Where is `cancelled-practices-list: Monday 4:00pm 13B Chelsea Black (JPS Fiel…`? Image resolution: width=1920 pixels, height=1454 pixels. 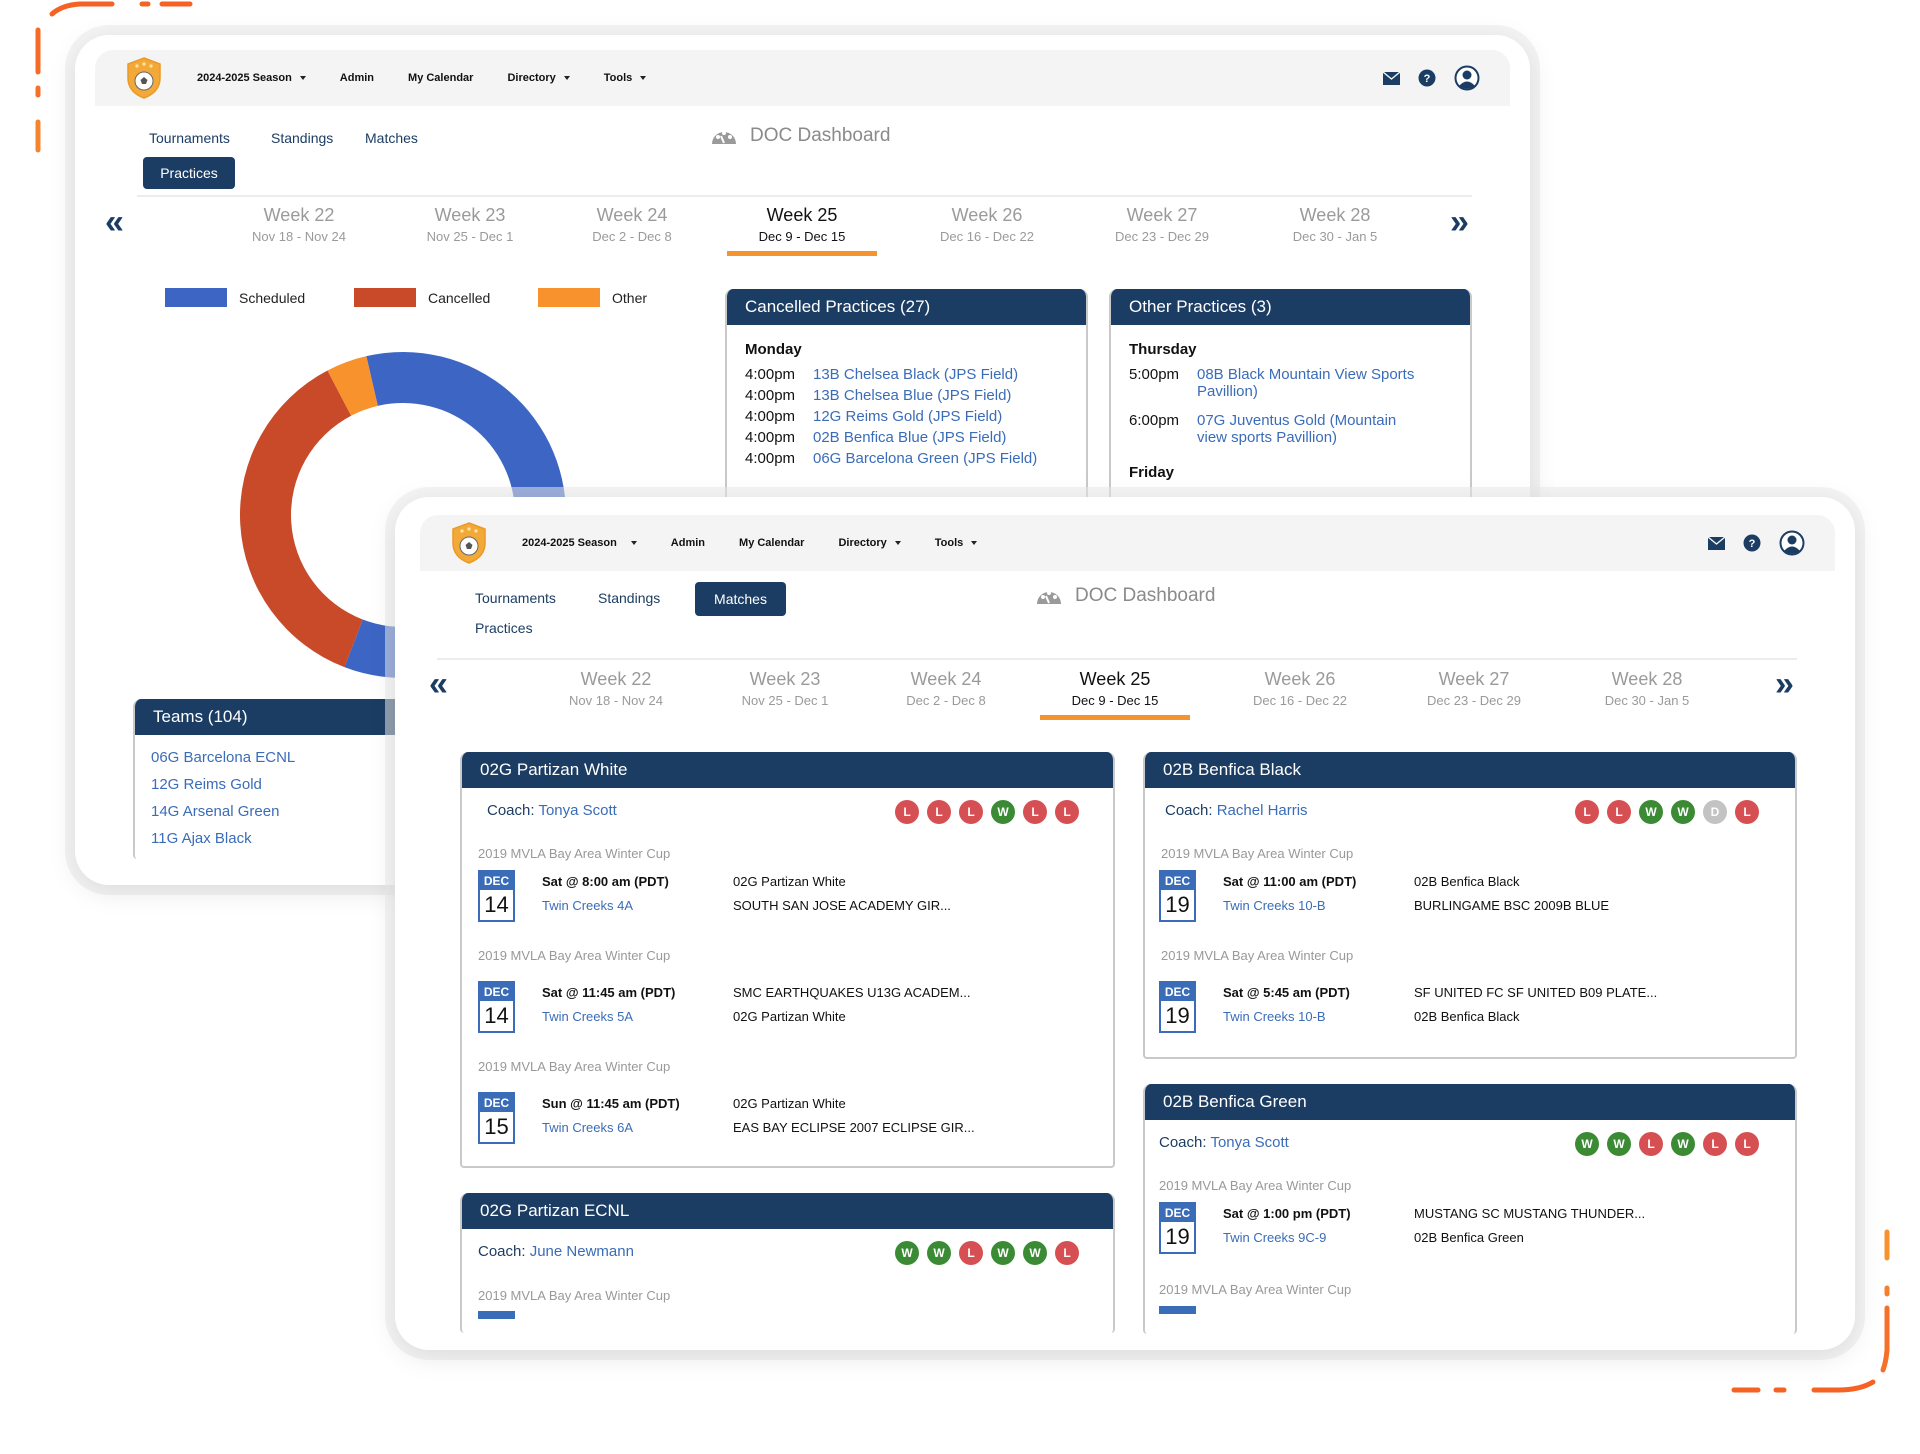 cancelled-practices-list: Monday 4:00pm 13B Chelsea Black (JPS Fiel… is located at coordinates (906, 404).